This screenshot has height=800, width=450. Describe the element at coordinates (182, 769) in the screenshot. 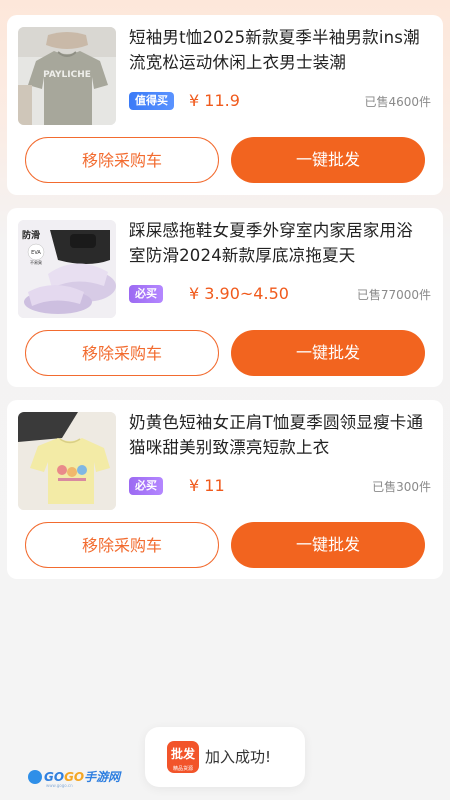

I see `app-icon-sublabel: 精品货源` at that location.